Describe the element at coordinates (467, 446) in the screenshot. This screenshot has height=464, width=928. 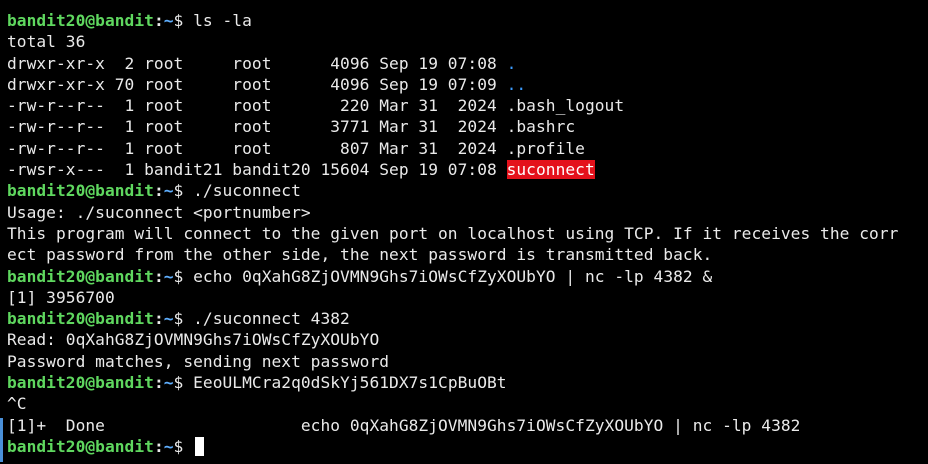
I see `prompt-line: bandit20@bandit:~$` at that location.